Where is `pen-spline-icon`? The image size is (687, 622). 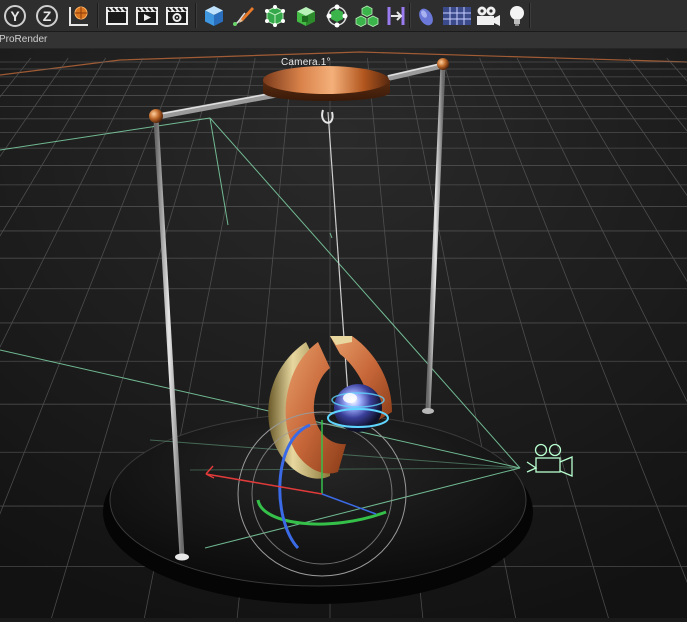
pen-spline-icon is located at coordinates (243, 16).